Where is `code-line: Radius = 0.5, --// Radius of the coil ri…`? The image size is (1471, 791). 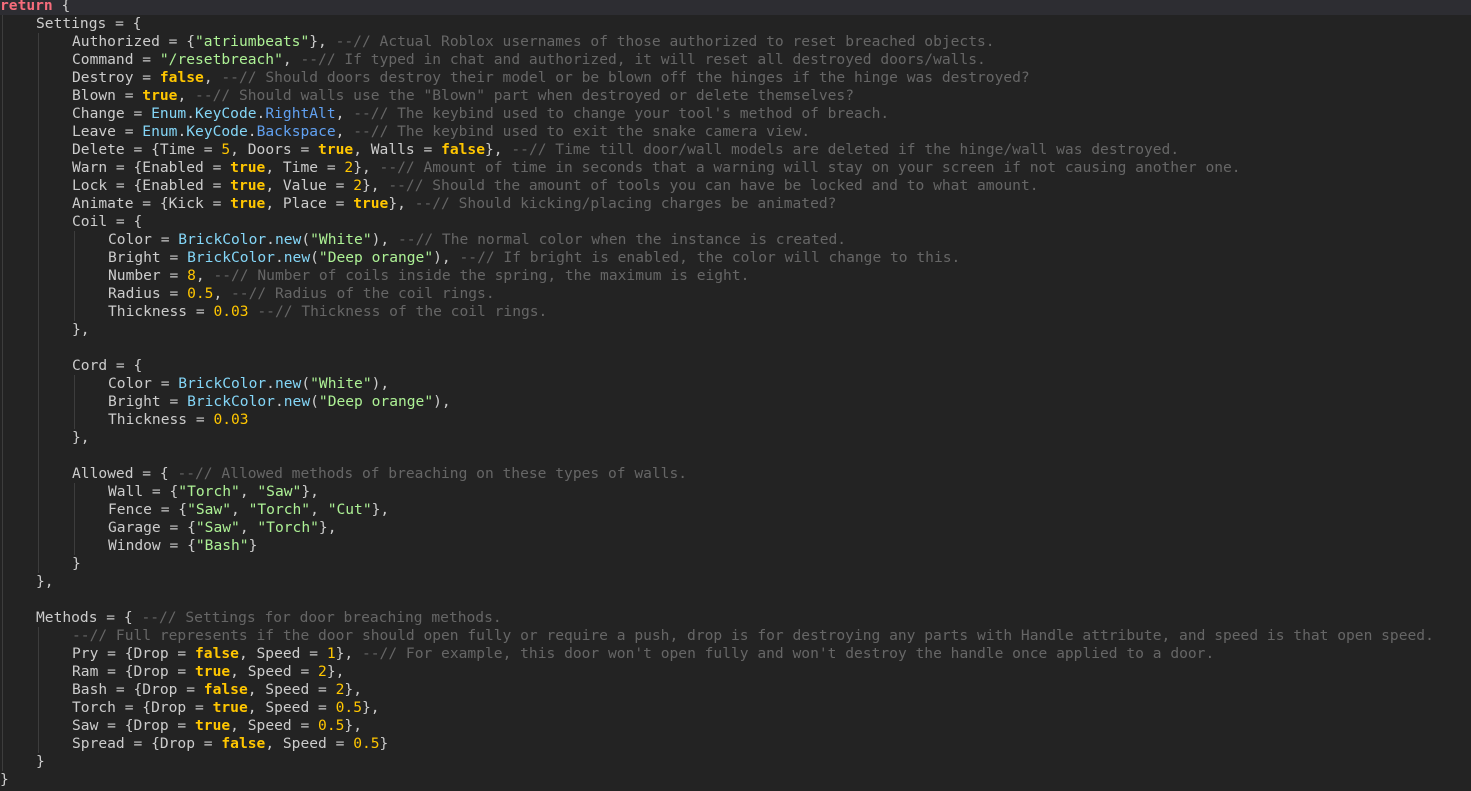 code-line: Radius = 0.5, --// Radius of the coil ri… is located at coordinates (735, 294).